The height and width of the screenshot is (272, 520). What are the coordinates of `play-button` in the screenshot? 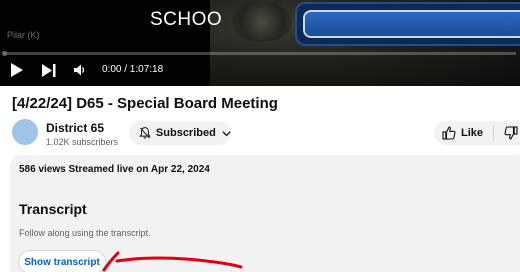 It's located at (17, 70).